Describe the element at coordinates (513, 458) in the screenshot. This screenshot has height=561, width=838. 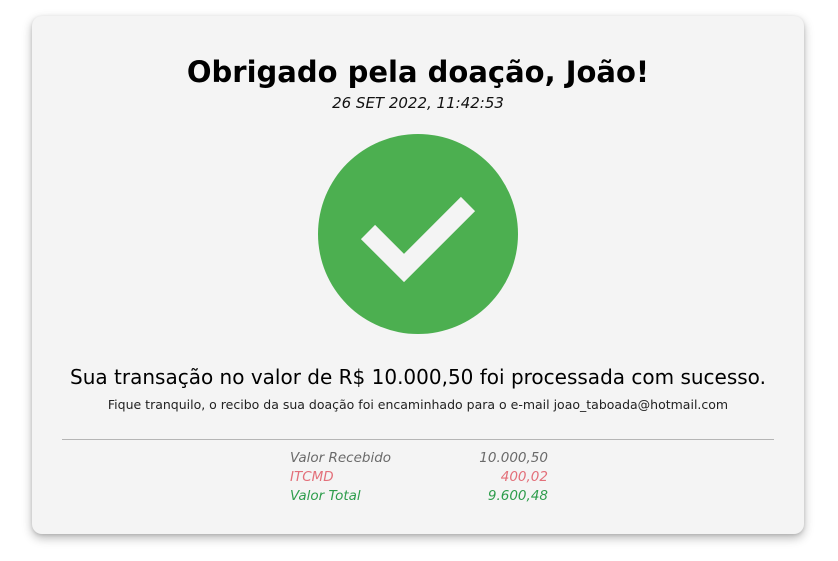
I see `summary-value: 10.000,50` at that location.